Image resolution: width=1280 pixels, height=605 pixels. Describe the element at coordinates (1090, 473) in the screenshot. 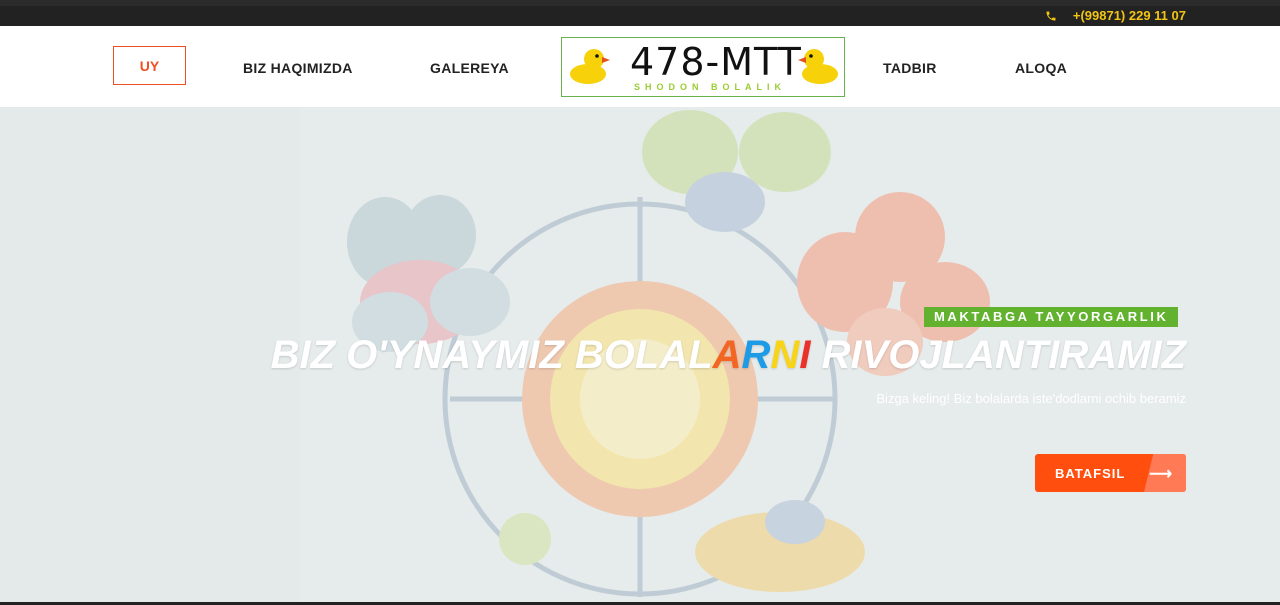

I see `button-label: BATAFSIL` at that location.